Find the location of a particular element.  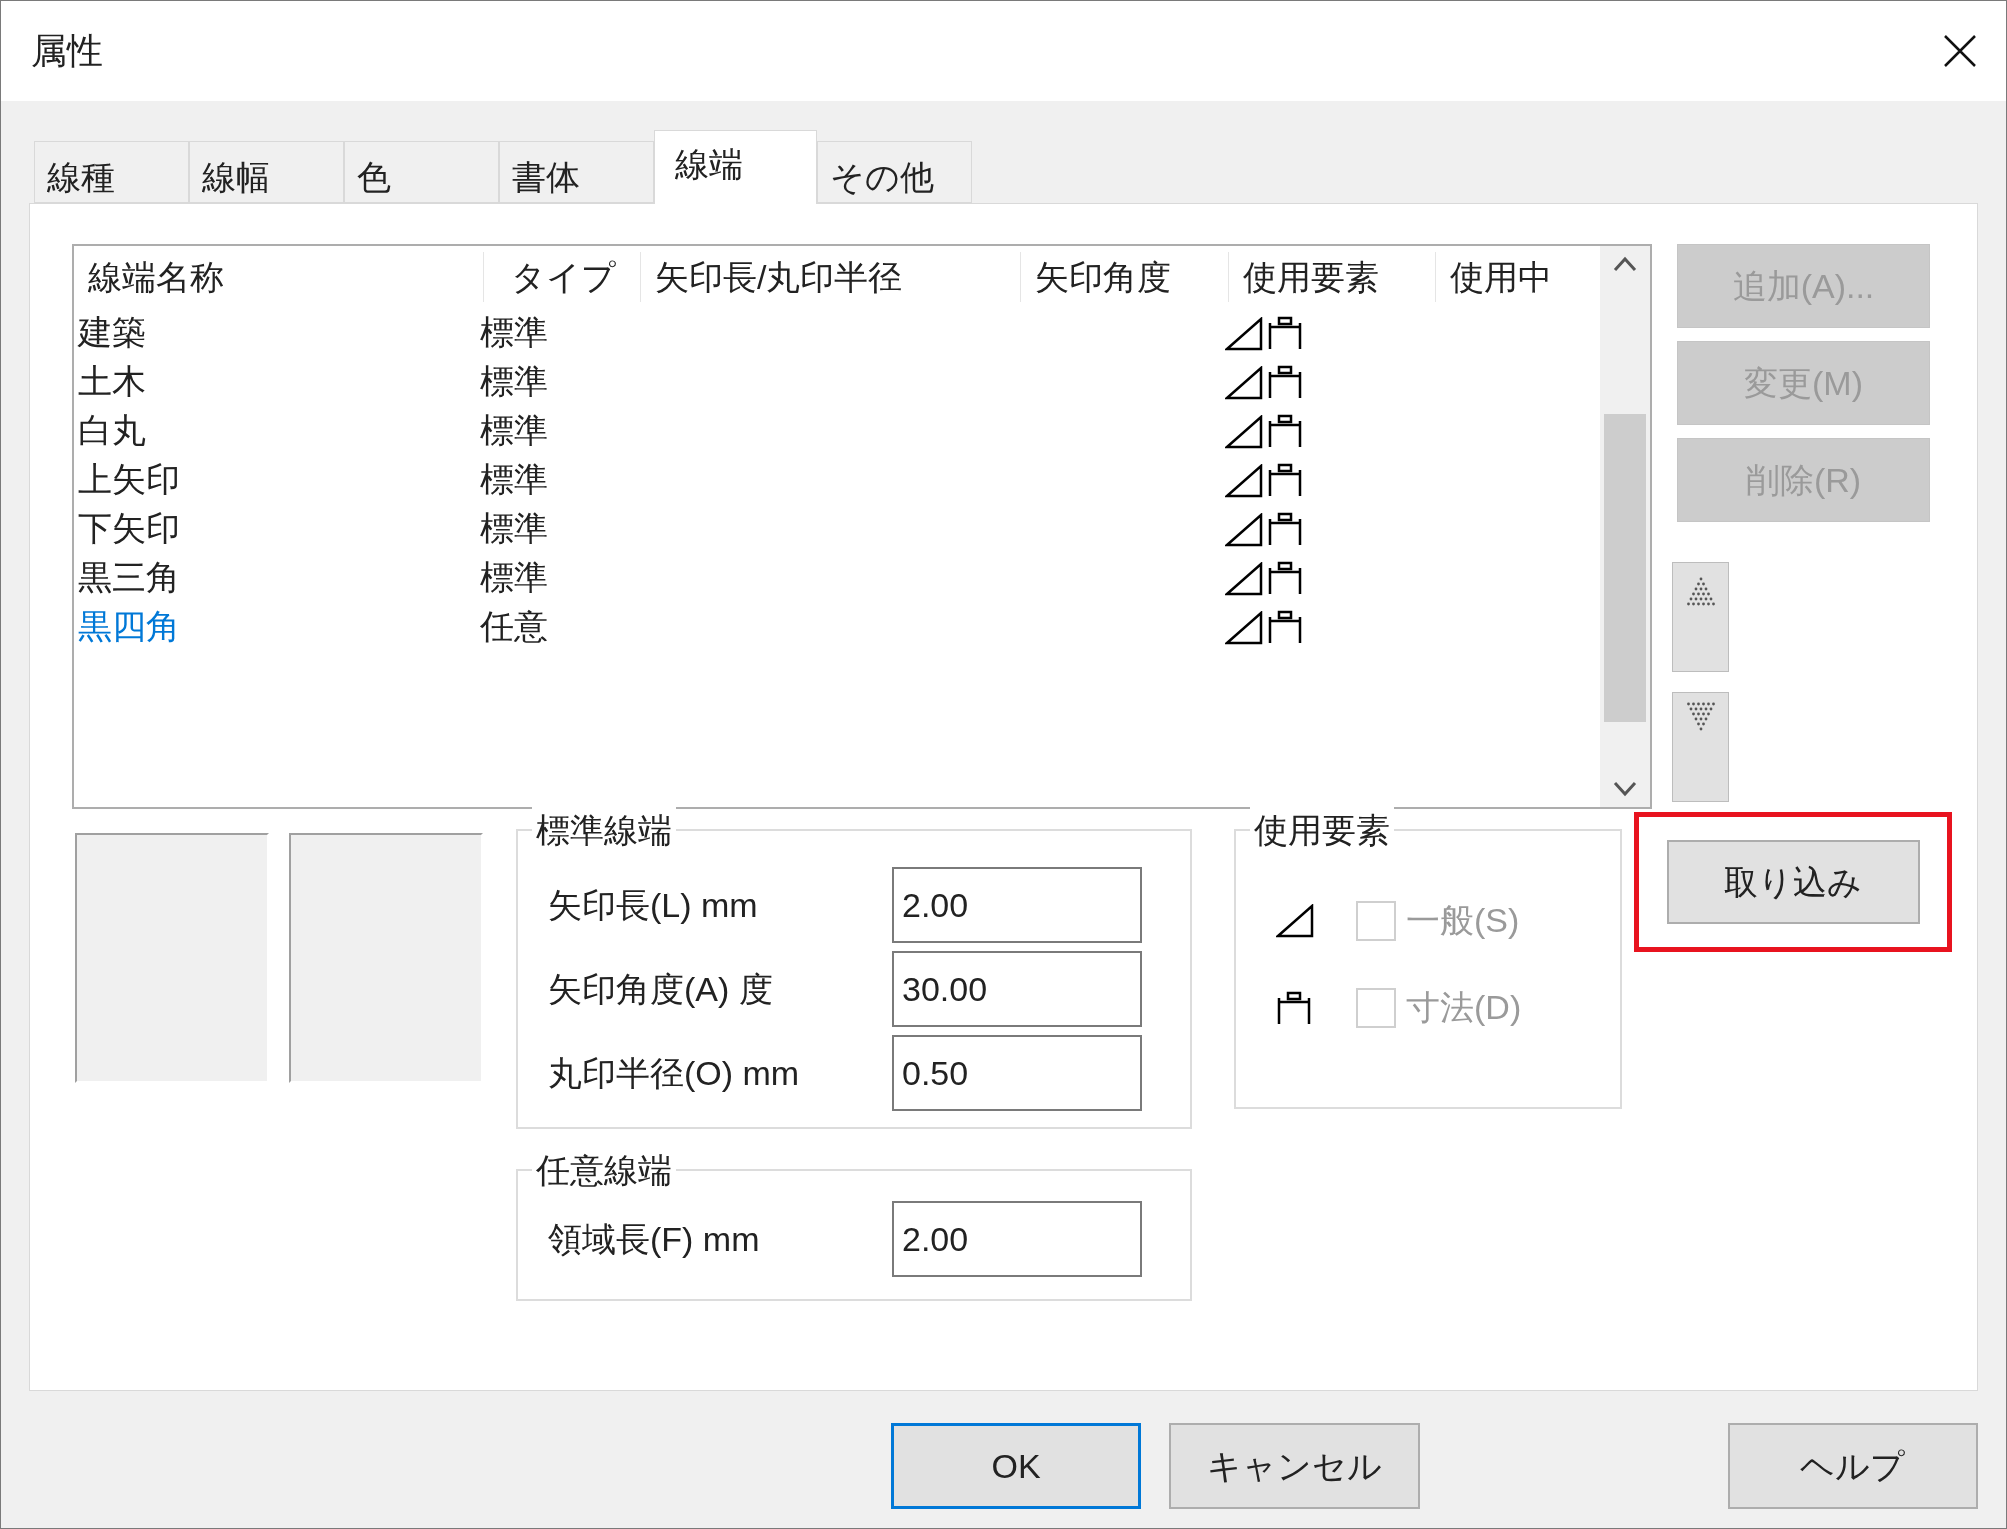

table-cell-text: 建築 is located at coordinates (111, 332).